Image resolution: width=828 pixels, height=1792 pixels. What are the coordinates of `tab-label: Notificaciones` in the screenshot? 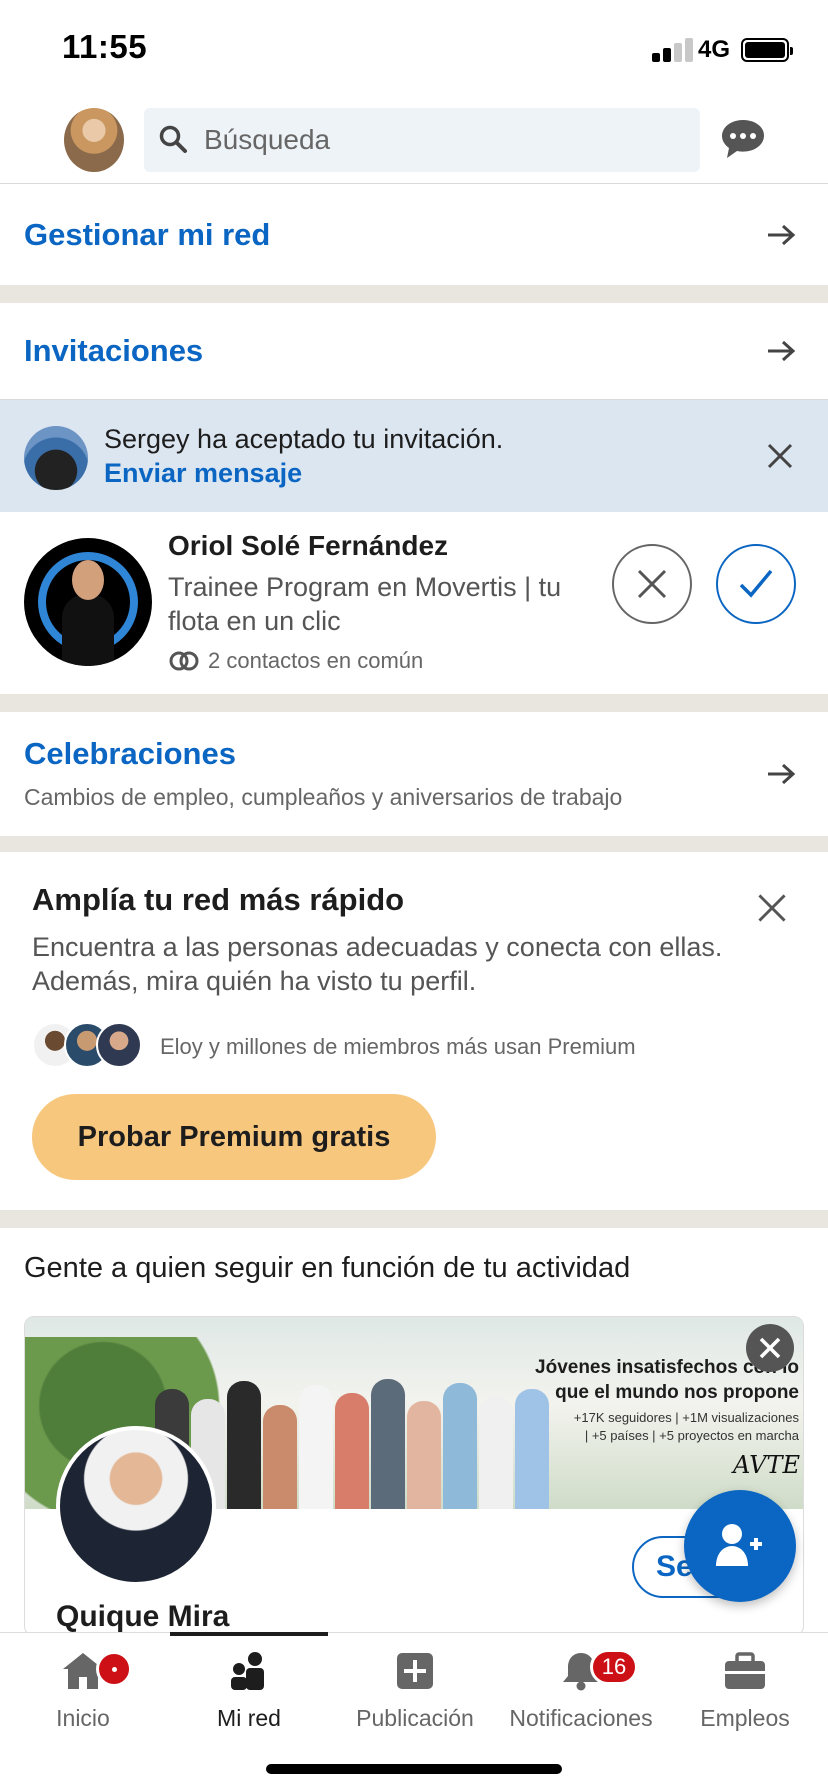 It's located at (581, 1718).